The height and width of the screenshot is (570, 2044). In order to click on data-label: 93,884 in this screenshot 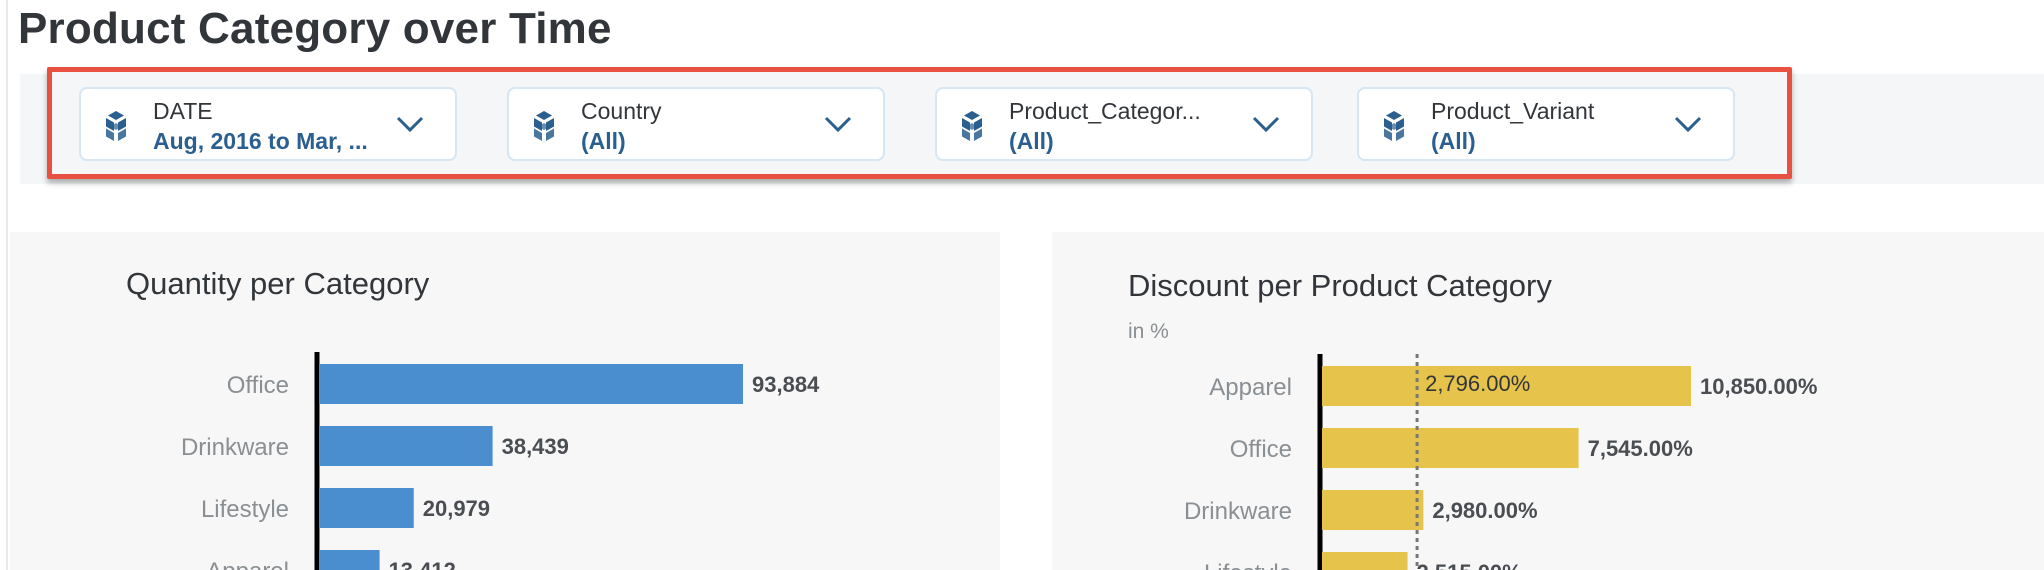, I will do `click(786, 384)`.